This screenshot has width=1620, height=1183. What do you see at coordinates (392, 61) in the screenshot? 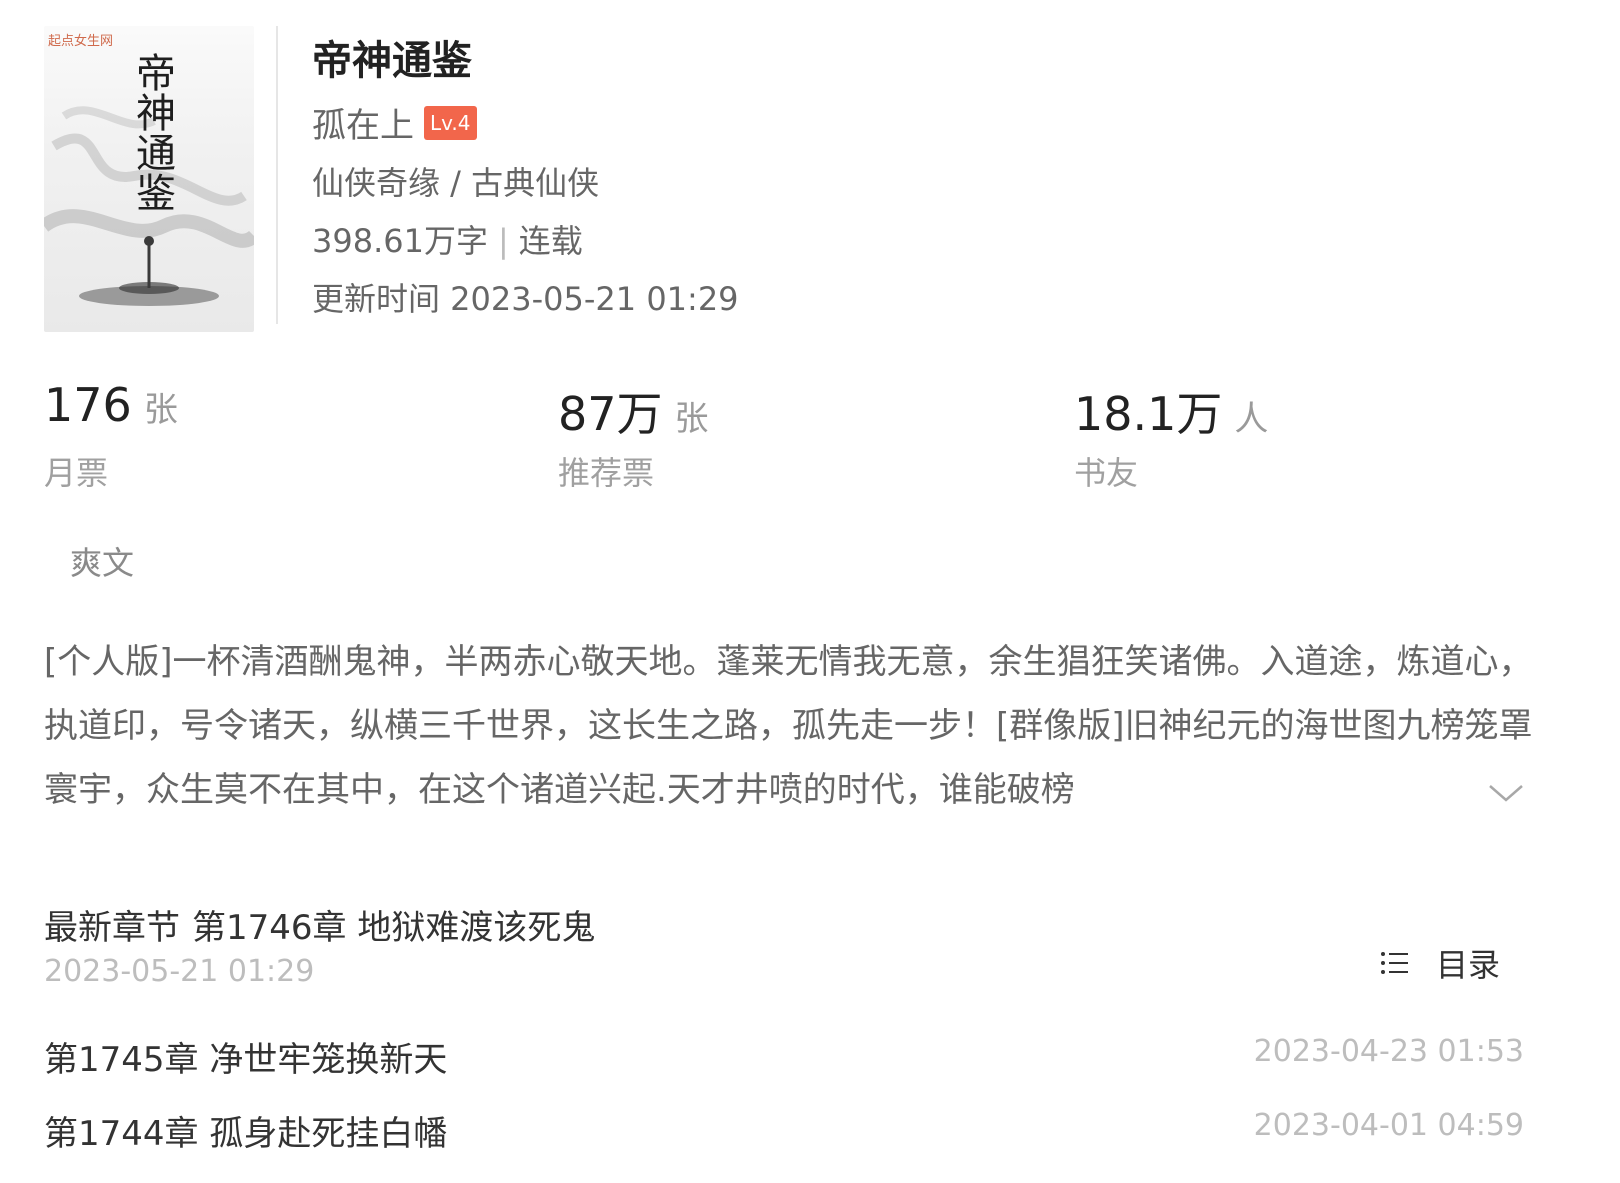
I see `book-title: 帝神通鉴` at bounding box center [392, 61].